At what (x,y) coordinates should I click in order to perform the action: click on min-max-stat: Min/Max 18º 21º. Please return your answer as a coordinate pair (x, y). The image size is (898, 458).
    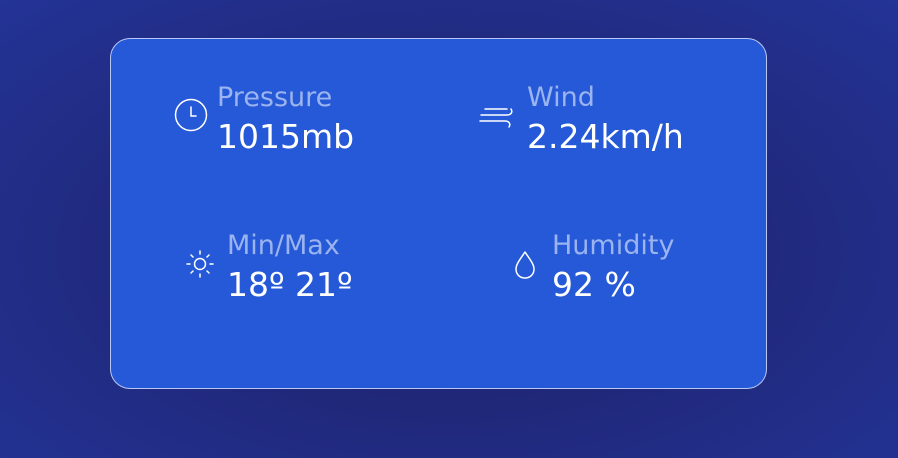
    Looking at the image, I should click on (267, 268).